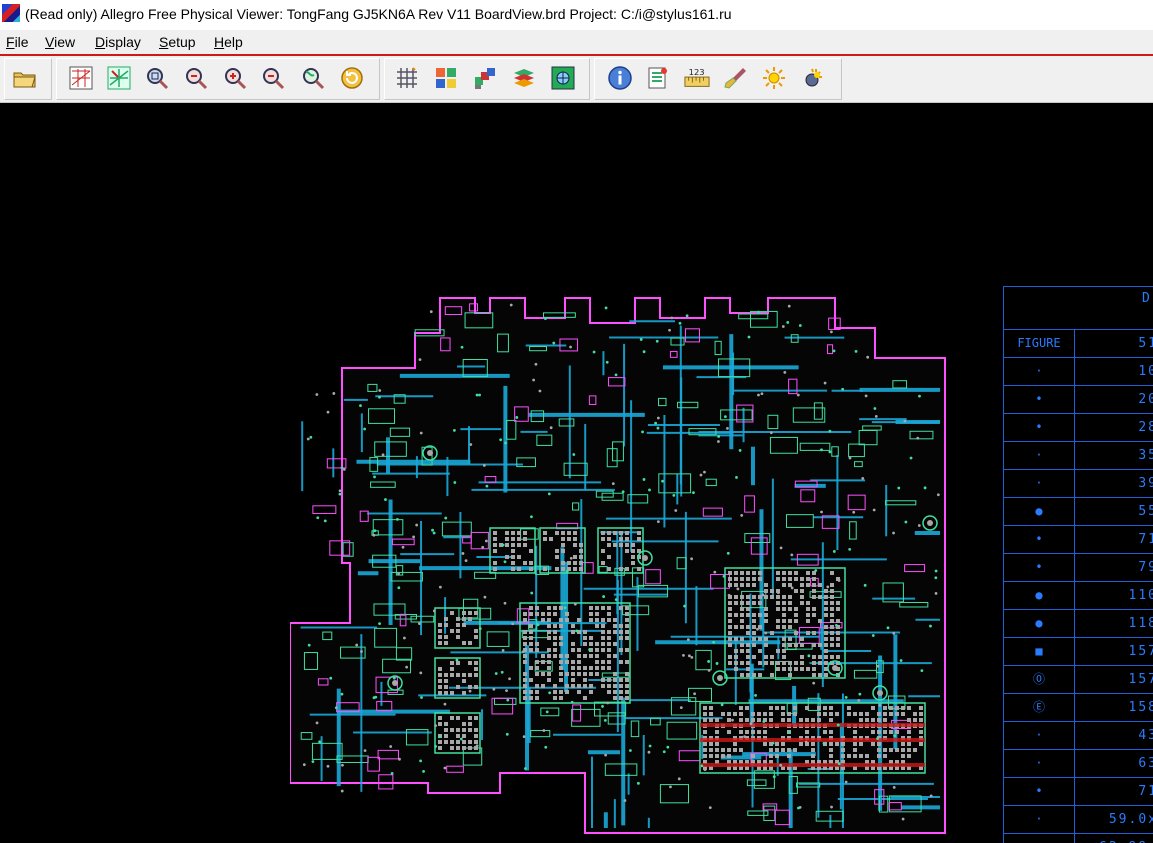 Image resolution: width=1153 pixels, height=843 pixels. Describe the element at coordinates (81, 78) in the screenshot. I see `zoom-points-icon` at that location.